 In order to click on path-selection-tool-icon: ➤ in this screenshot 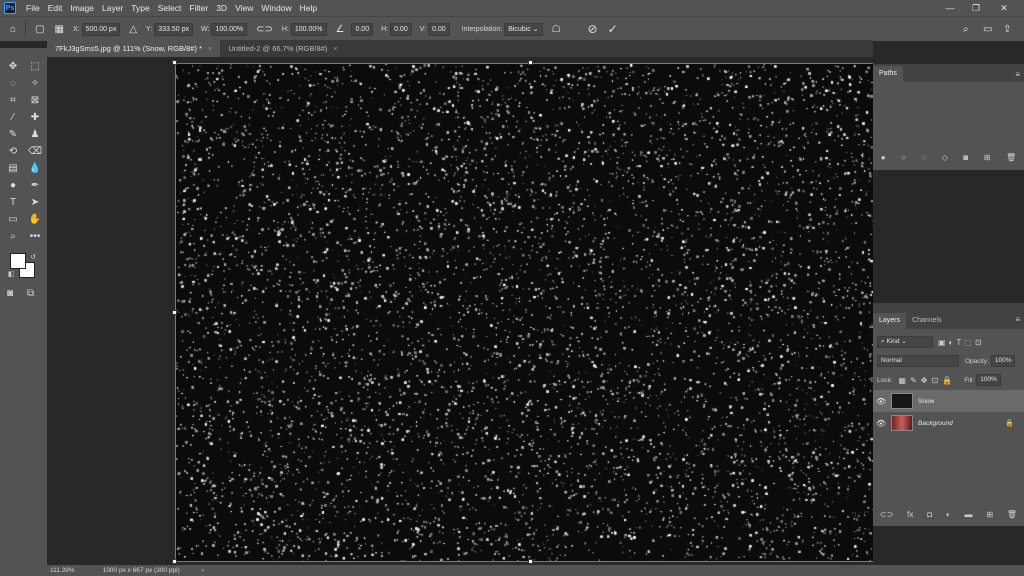, I will do `click(35, 202)`.